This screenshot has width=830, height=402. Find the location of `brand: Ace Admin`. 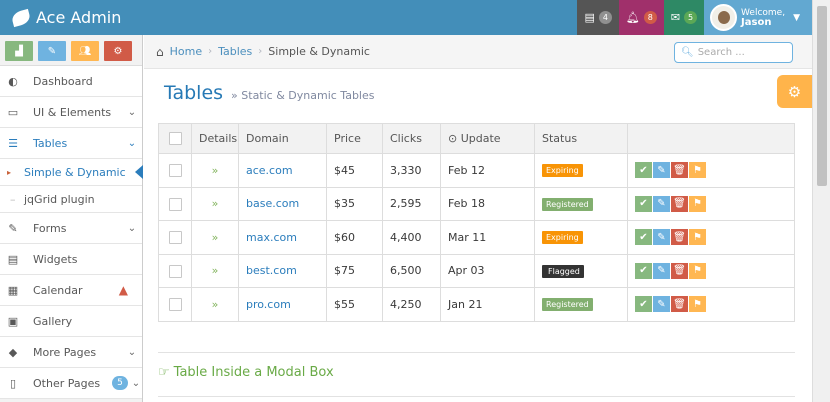

brand: Ace Admin is located at coordinates (60, 17).